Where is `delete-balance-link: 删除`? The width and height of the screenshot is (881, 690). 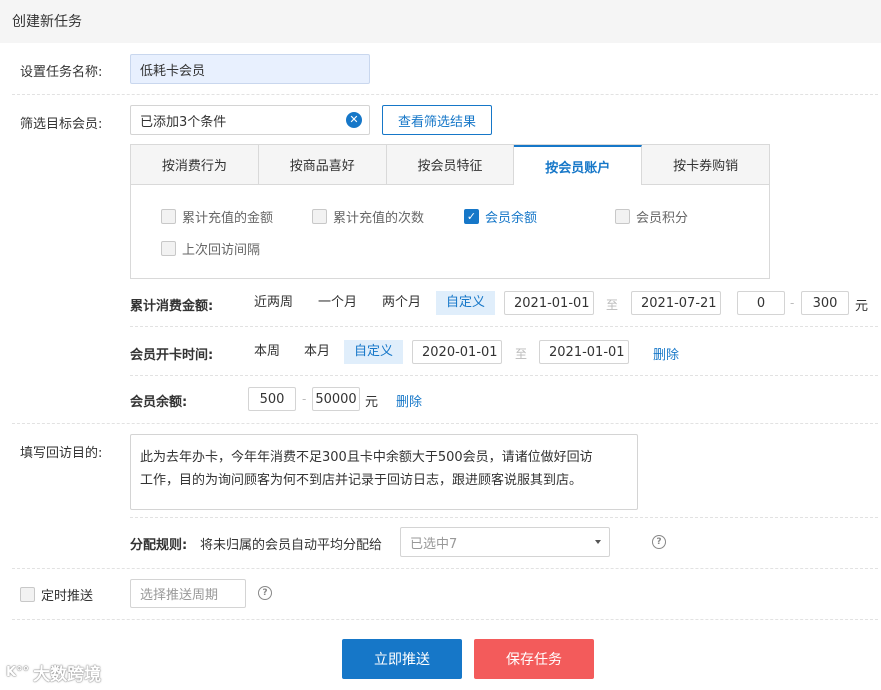 delete-balance-link: 删除 is located at coordinates (409, 400).